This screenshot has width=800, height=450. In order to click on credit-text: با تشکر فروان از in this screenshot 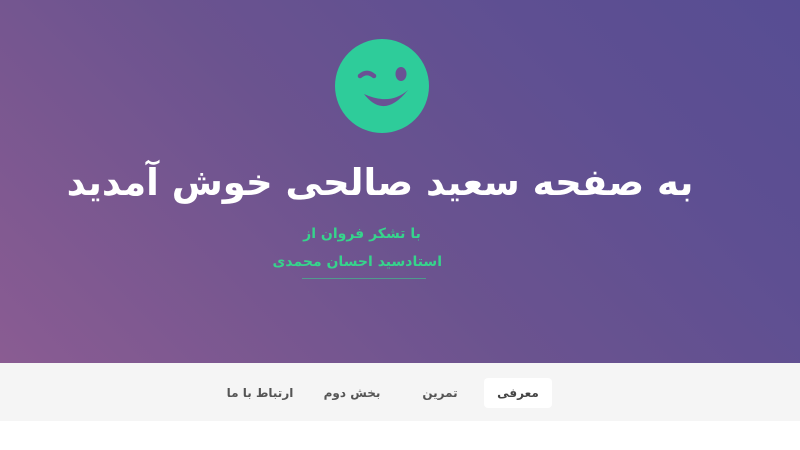, I will do `click(362, 234)`.